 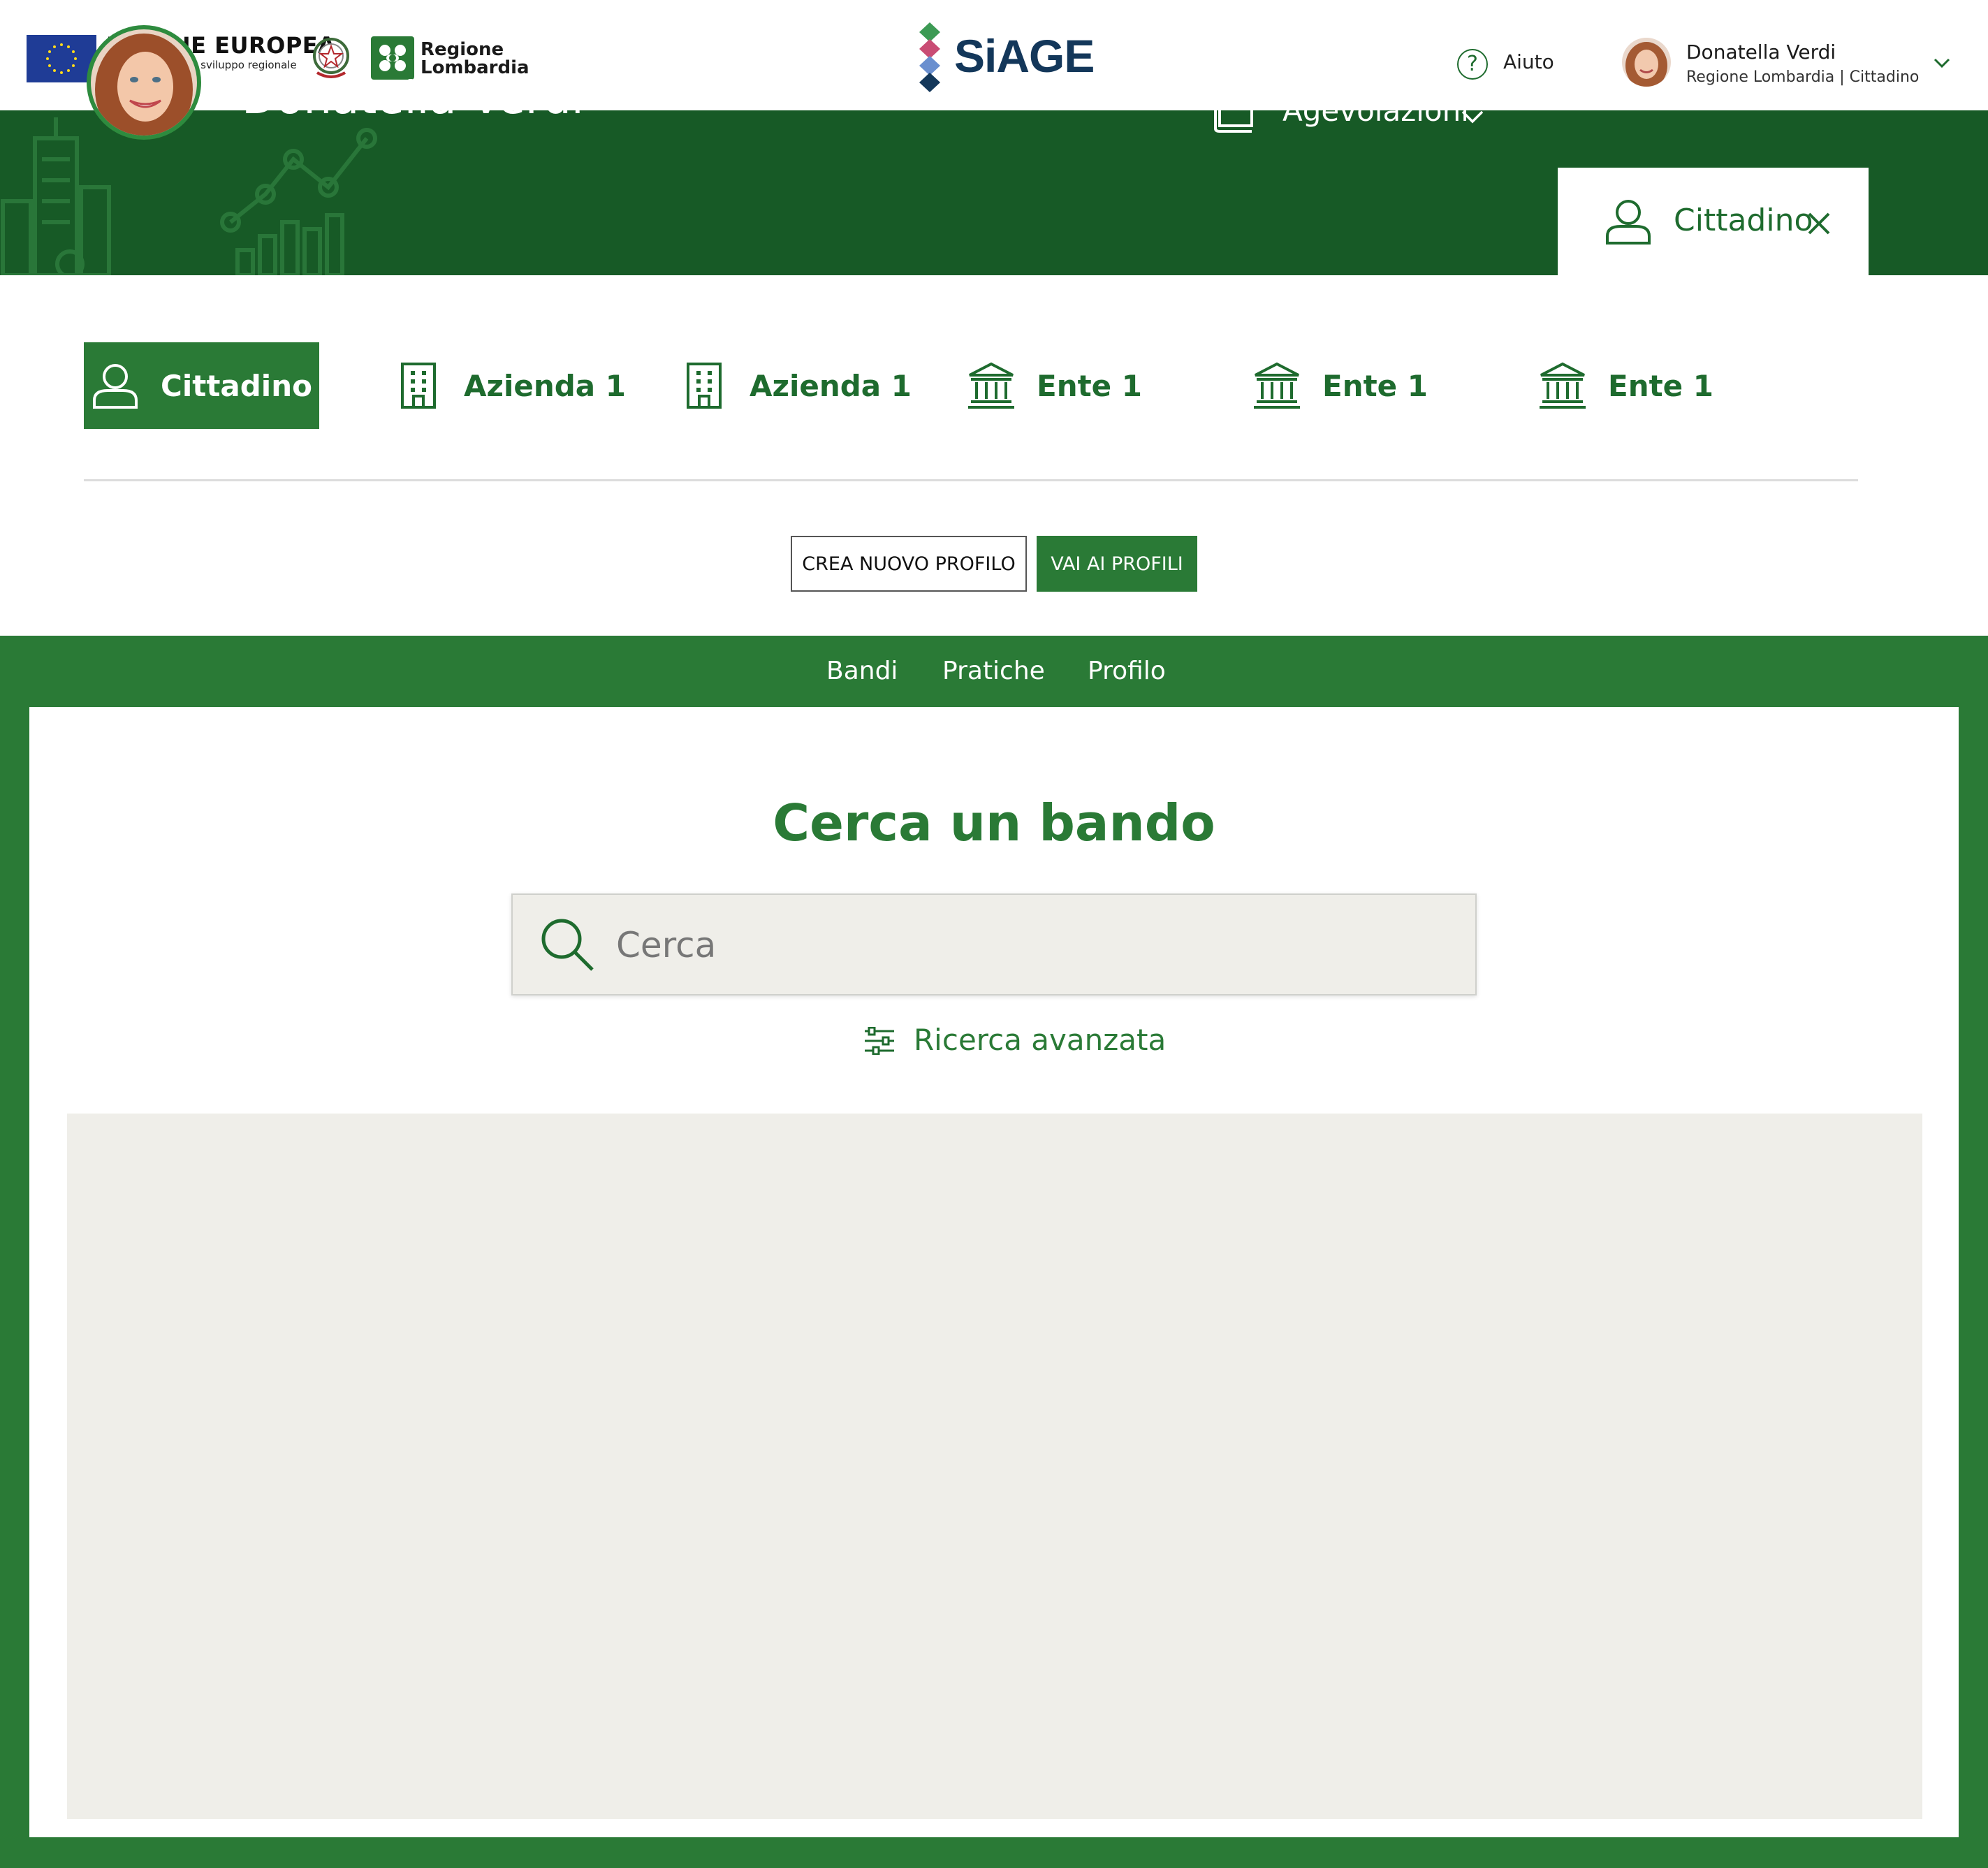 I want to click on go-to-profiles-button: VAI AI PROFILI, so click(x=1117, y=564).